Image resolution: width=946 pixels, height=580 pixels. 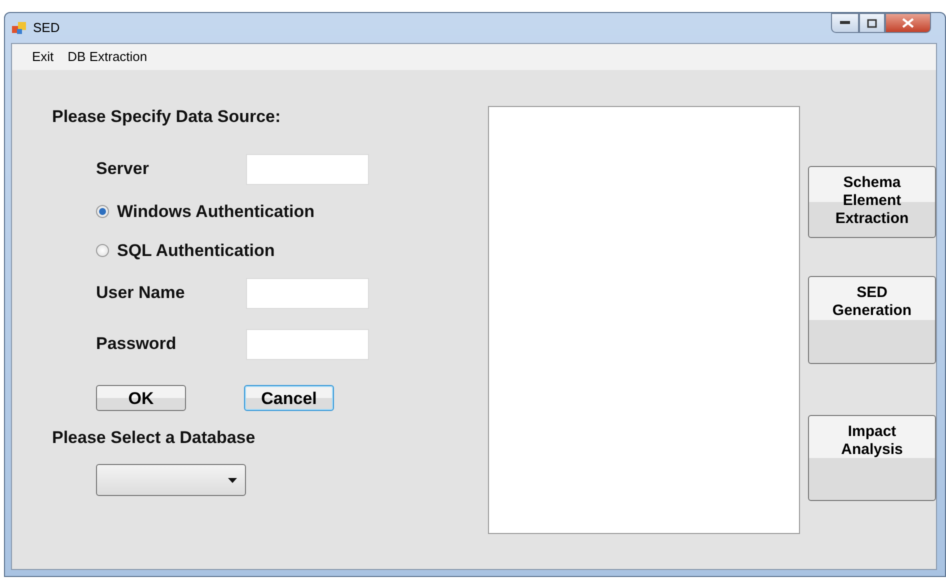 I want to click on action-button: Impact Analysis, so click(x=872, y=458).